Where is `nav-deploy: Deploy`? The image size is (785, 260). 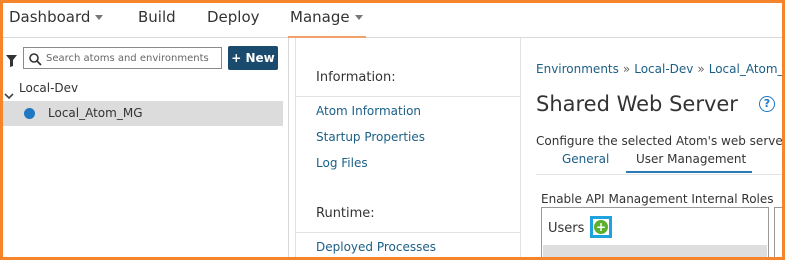
nav-deploy: Deploy is located at coordinates (233, 17).